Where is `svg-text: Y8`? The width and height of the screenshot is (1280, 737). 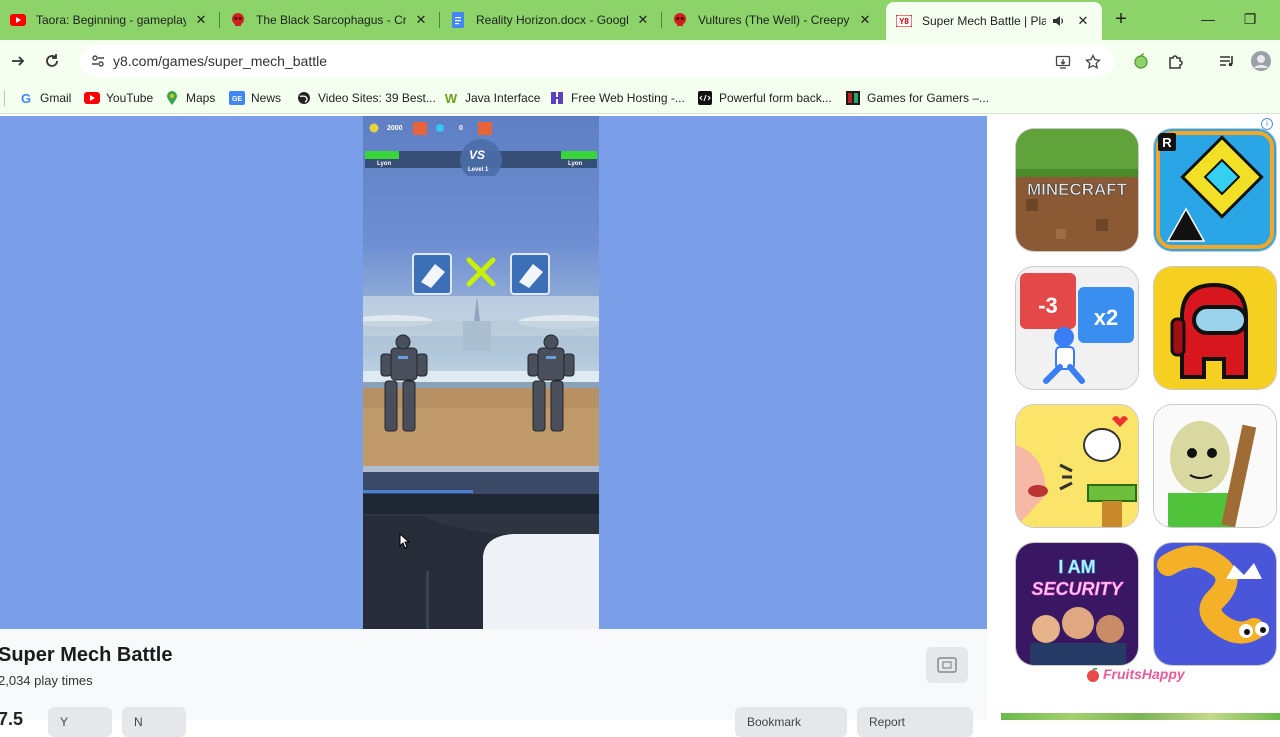
svg-text: Y8 is located at coordinates (904, 21).